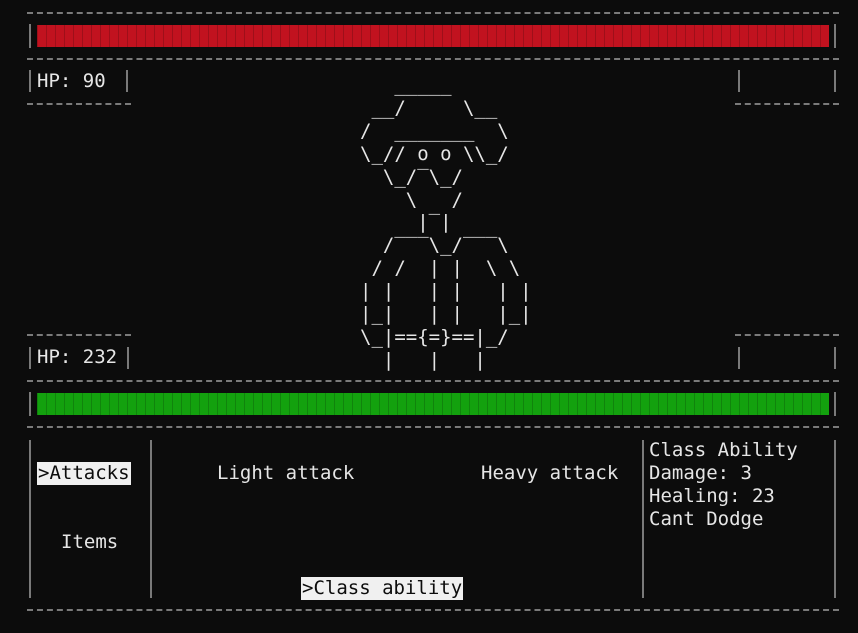 This screenshot has width=858, height=633. I want to click on enemy-hp-label: HP: 90, so click(71, 81).